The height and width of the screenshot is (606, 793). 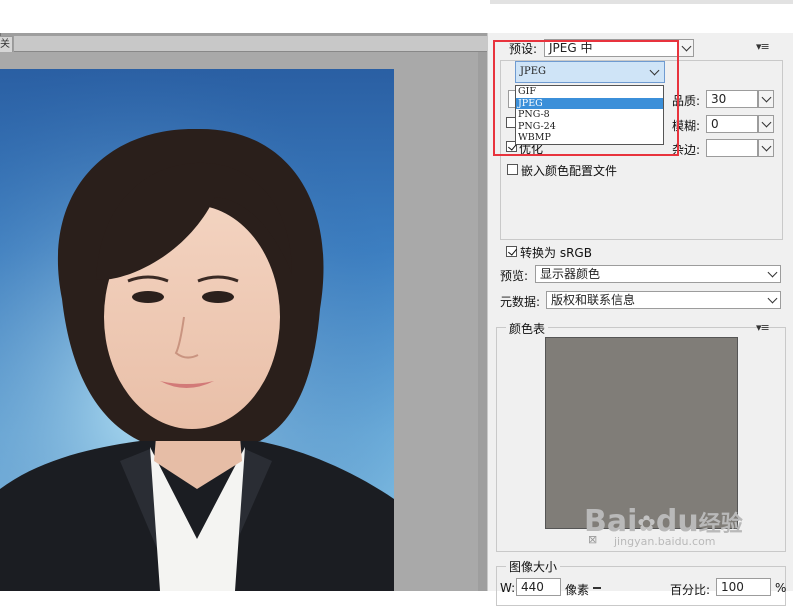 What do you see at coordinates (732, 99) in the screenshot?
I see `quality-input: 30` at bounding box center [732, 99].